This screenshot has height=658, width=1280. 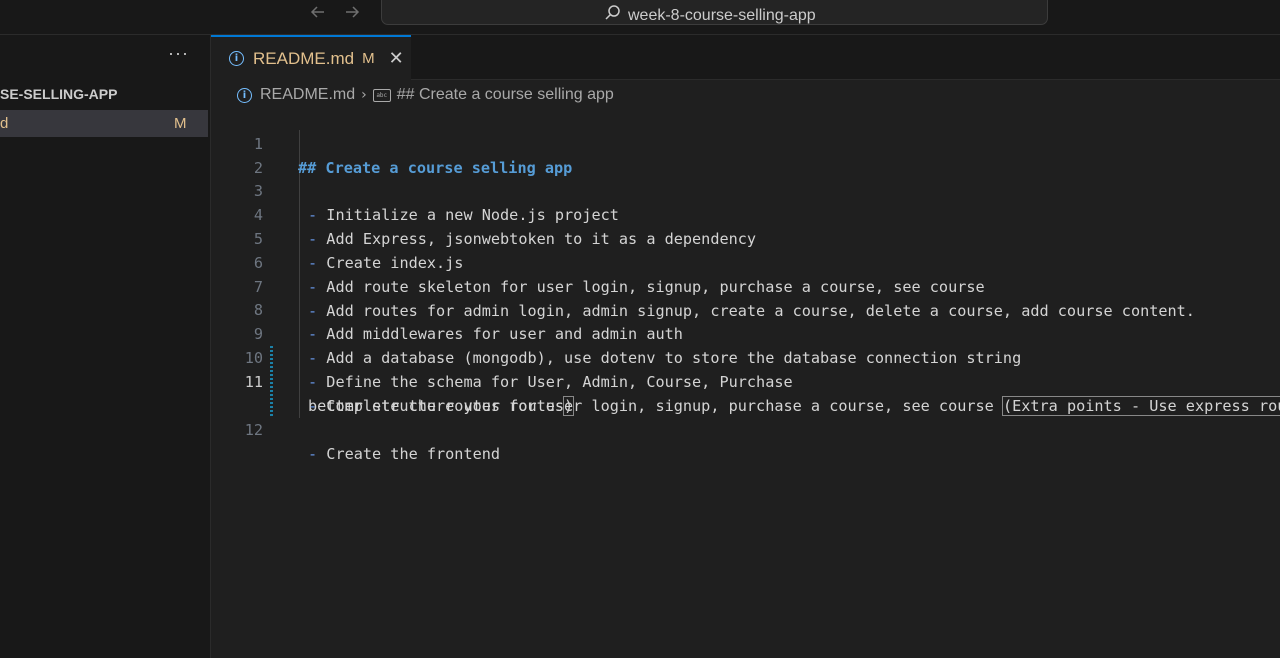 I want to click on editor-line: 1 ## Create a course selling app, so click(x=745, y=142).